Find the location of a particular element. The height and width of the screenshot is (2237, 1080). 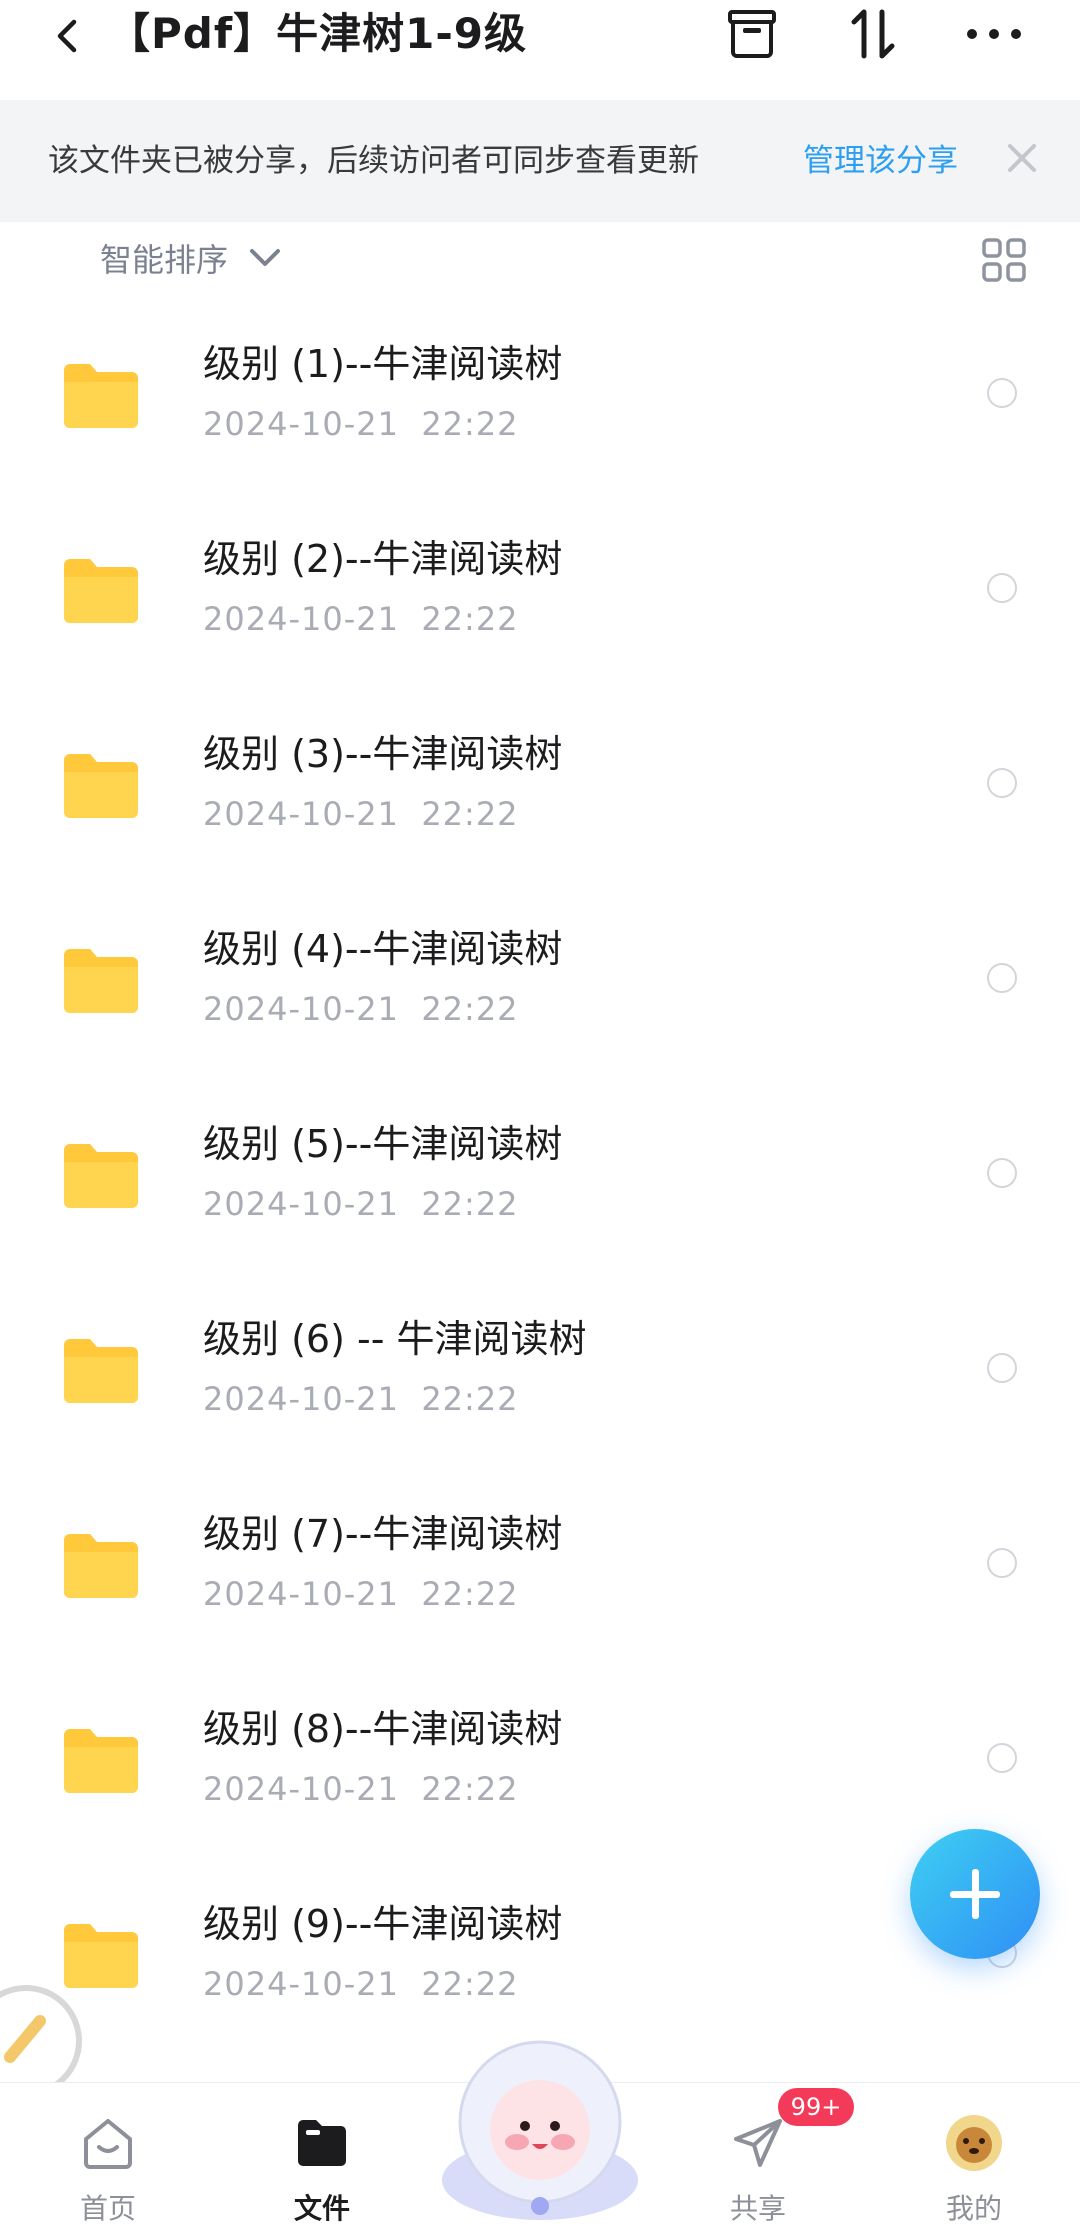

add-button is located at coordinates (975, 1894).